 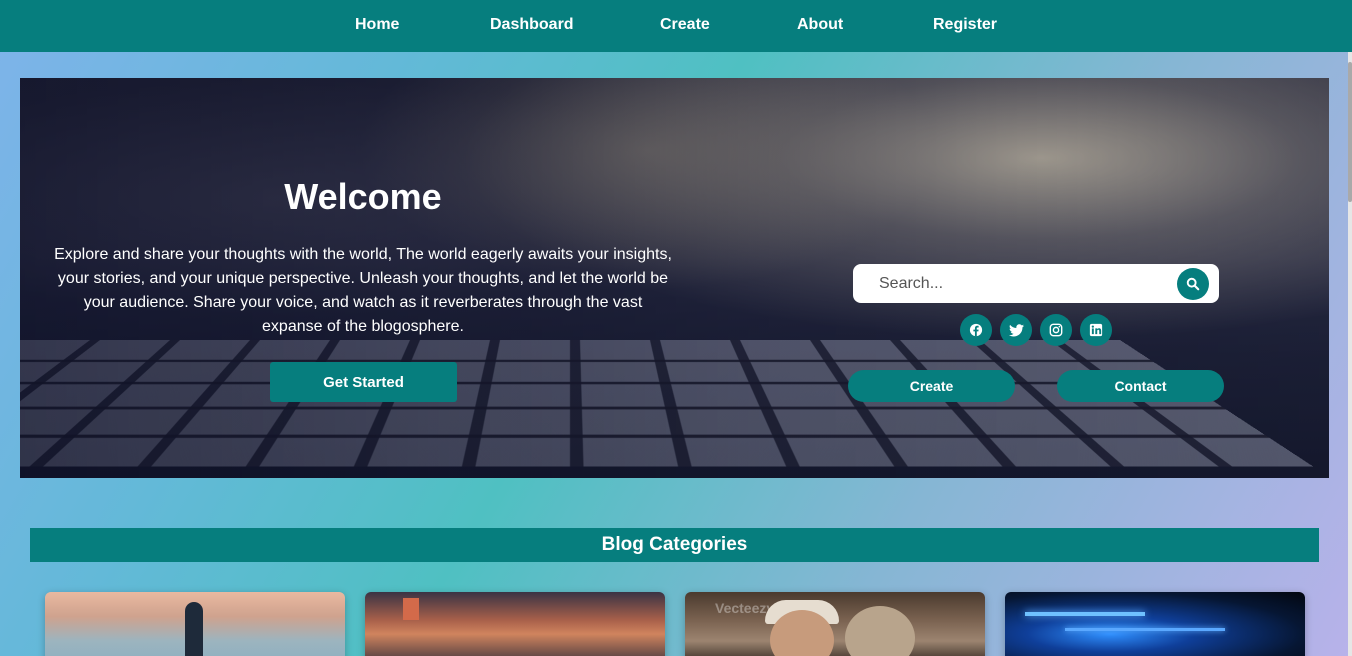 I want to click on twitter-link, so click(x=1016, y=330).